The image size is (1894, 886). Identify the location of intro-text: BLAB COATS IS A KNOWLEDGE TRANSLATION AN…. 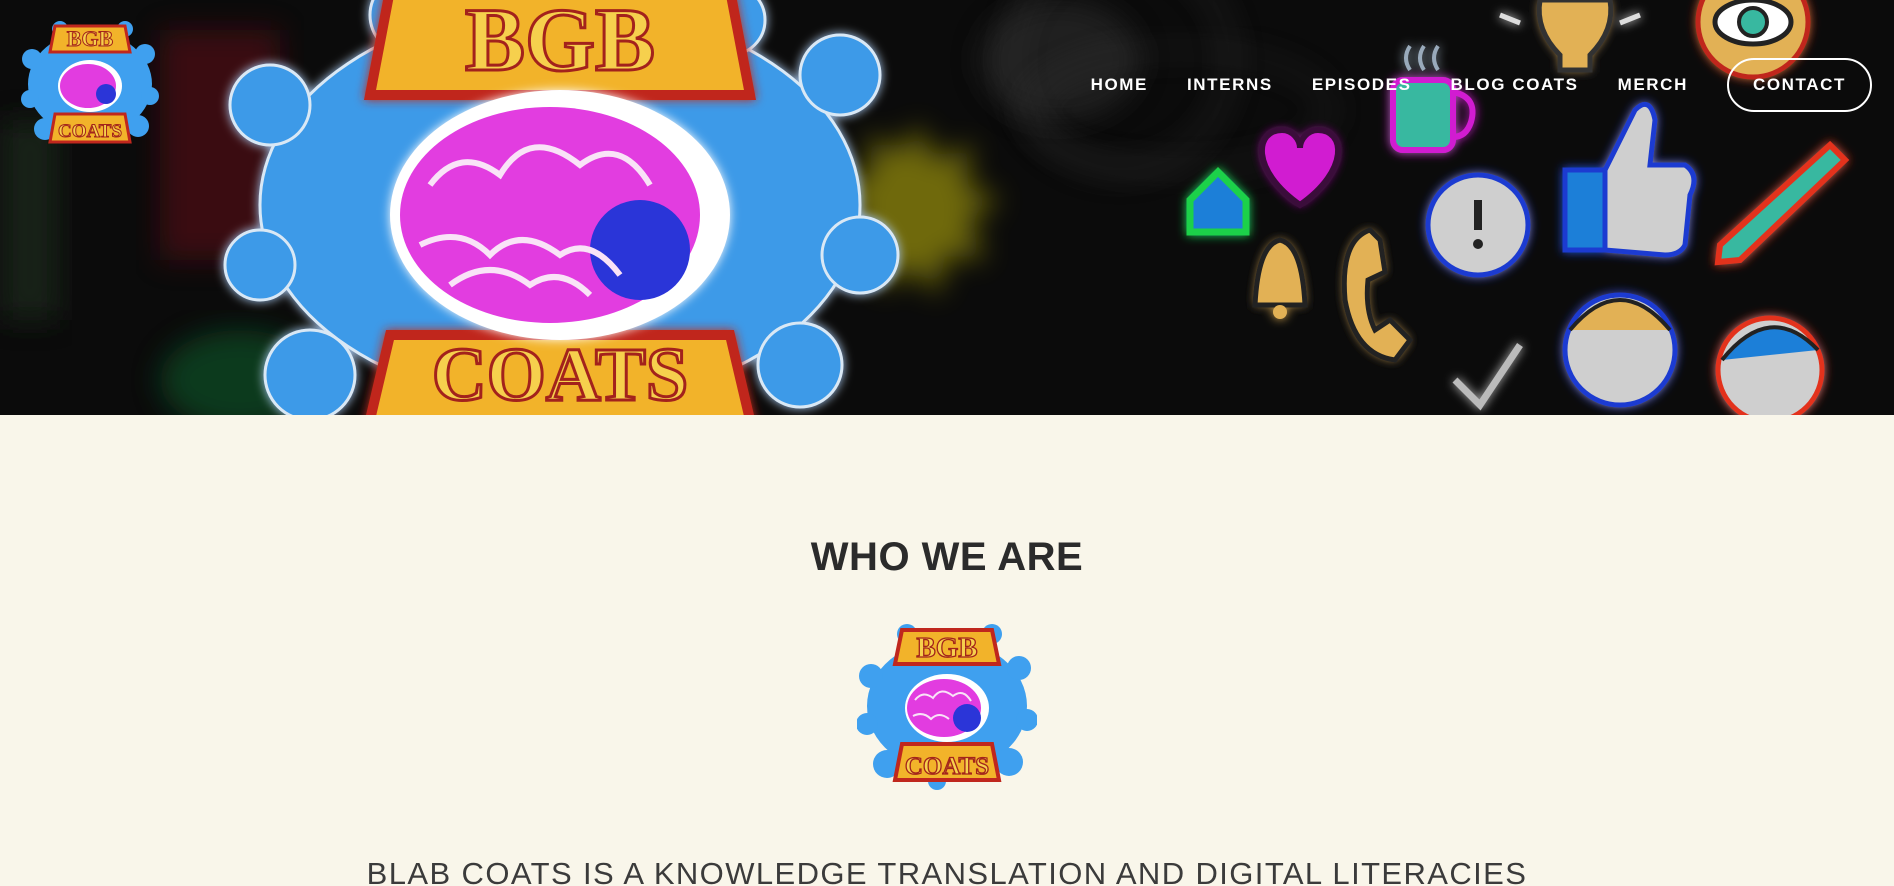
(947, 871).